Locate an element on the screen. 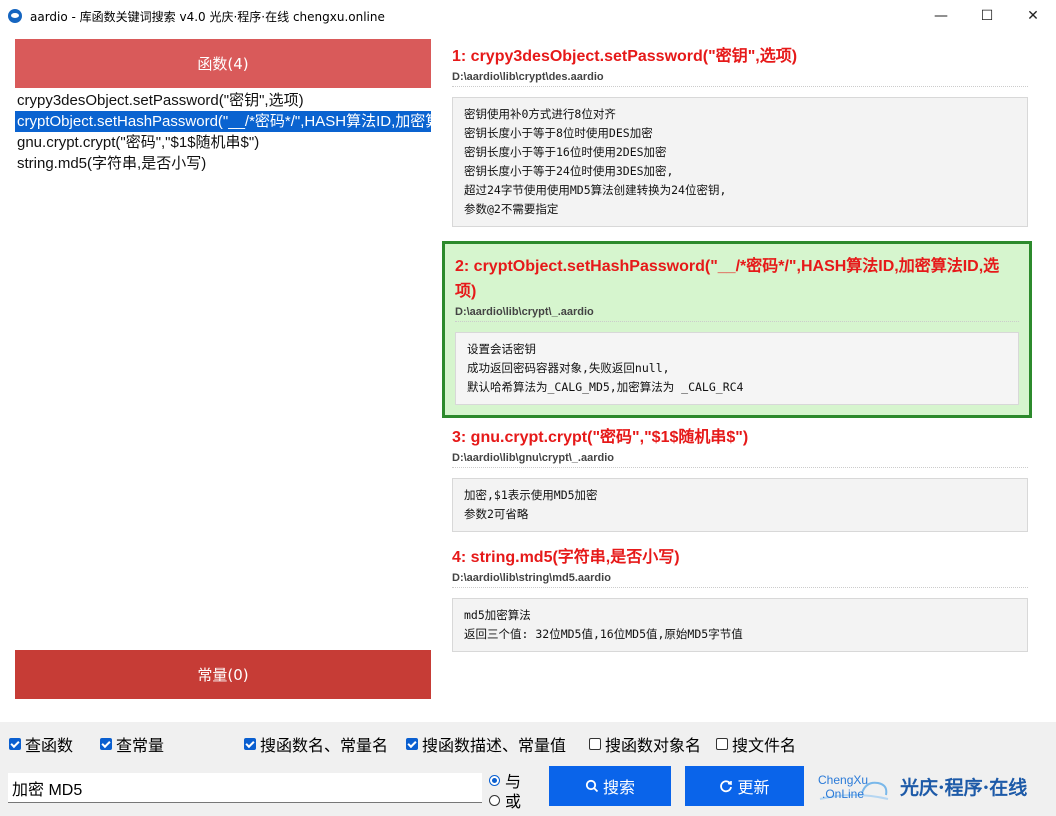 The image size is (1056, 816). result-path: D:\aardio\lib\crypt\_.aardio is located at coordinates (737, 314).